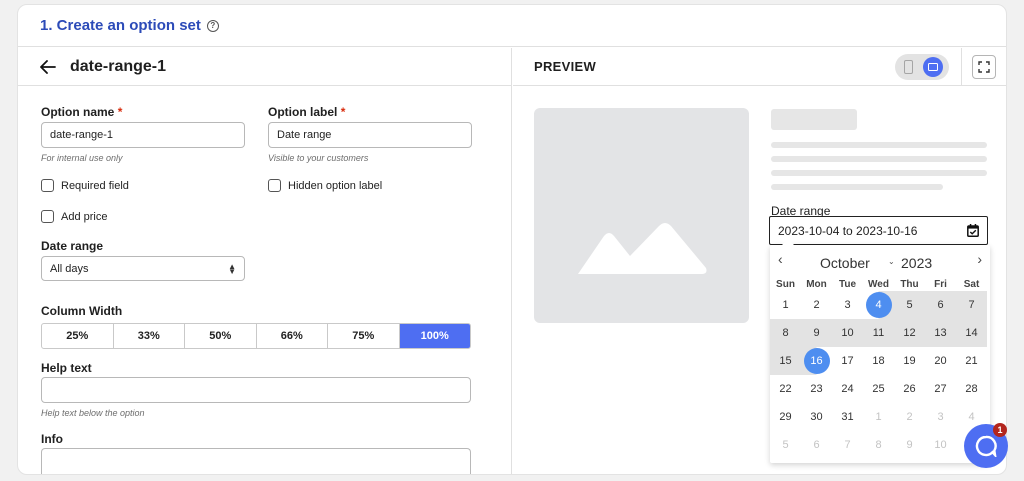 The width and height of the screenshot is (1024, 481). What do you see at coordinates (971, 333) in the screenshot?
I see `calendar-day: 14` at bounding box center [971, 333].